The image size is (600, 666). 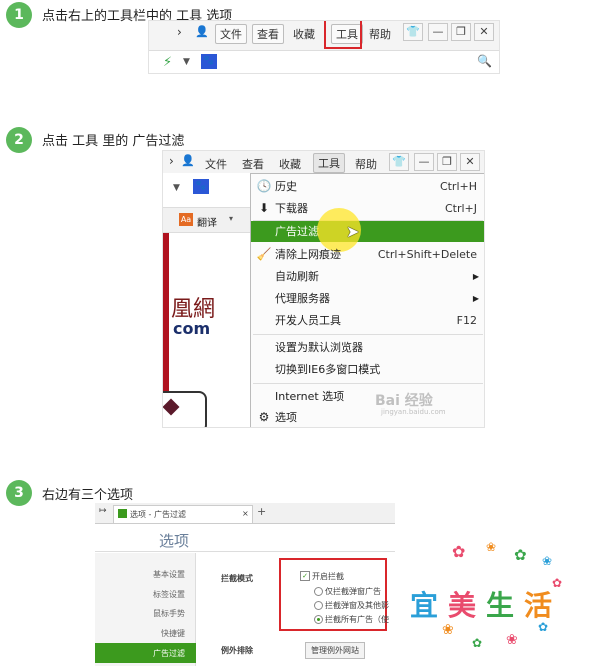 What do you see at coordinates (264, 417) in the screenshot?
I see `gear-icon: ⚙` at bounding box center [264, 417].